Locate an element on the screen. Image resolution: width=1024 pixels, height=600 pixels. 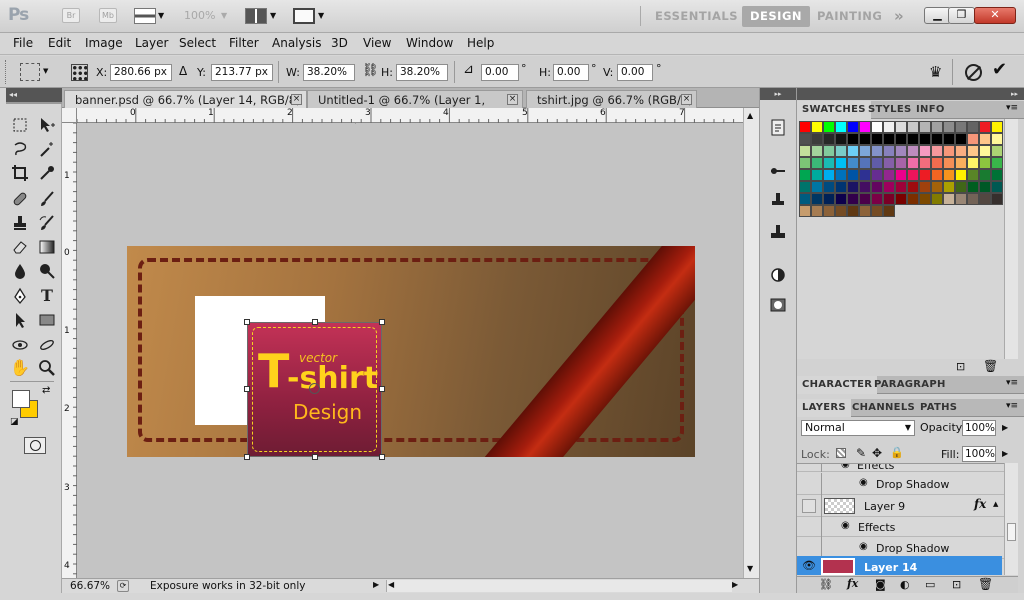
masks-icon is located at coordinates (778, 305).